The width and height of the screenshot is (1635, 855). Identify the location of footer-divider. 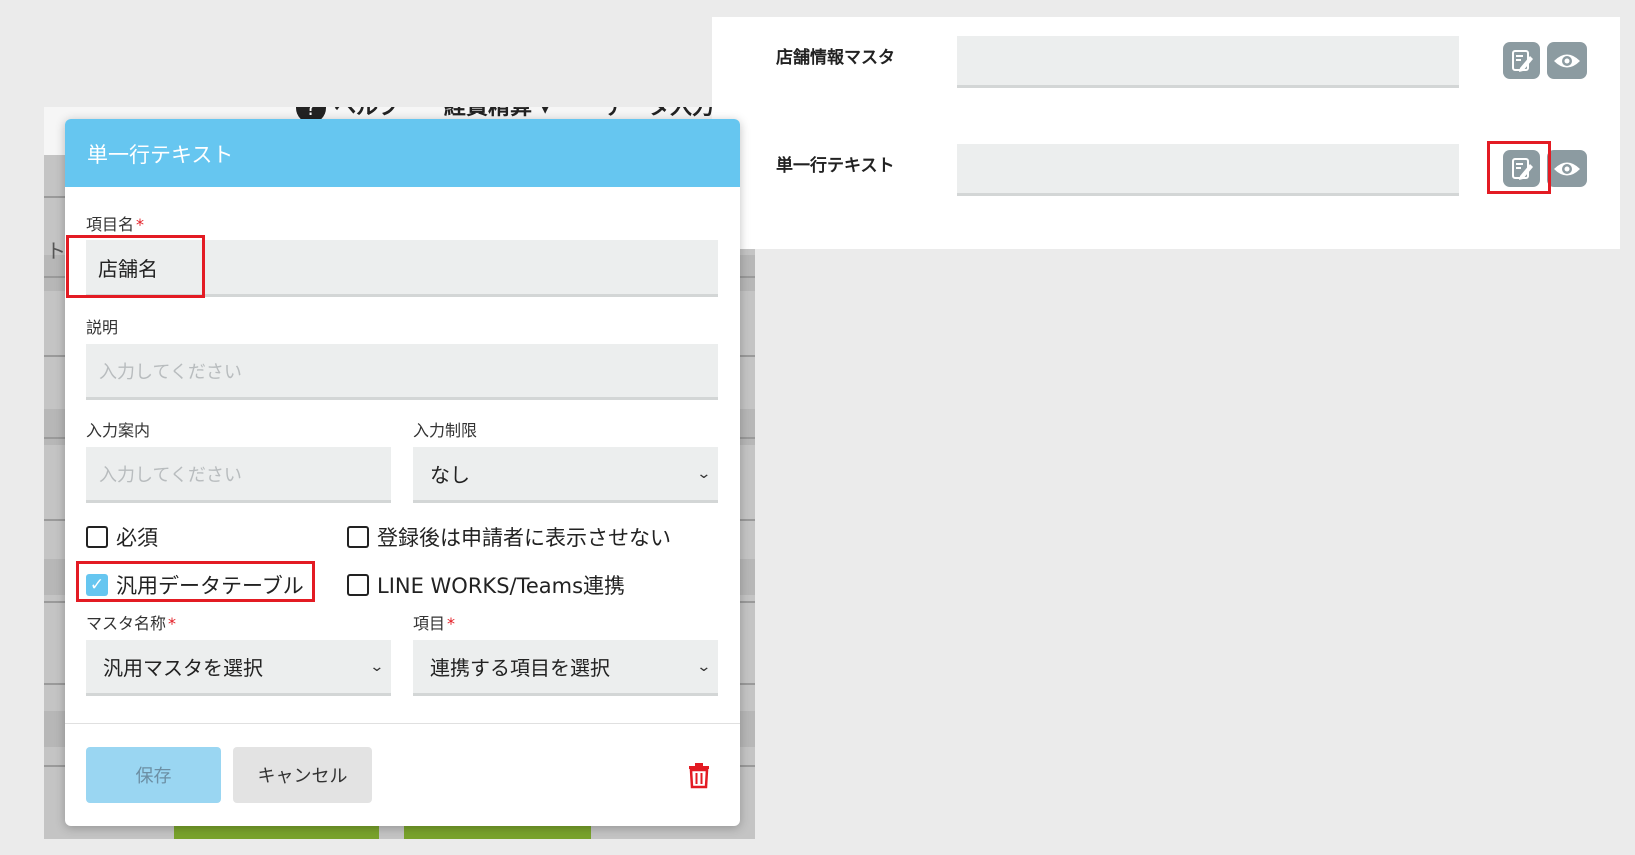
(402, 723).